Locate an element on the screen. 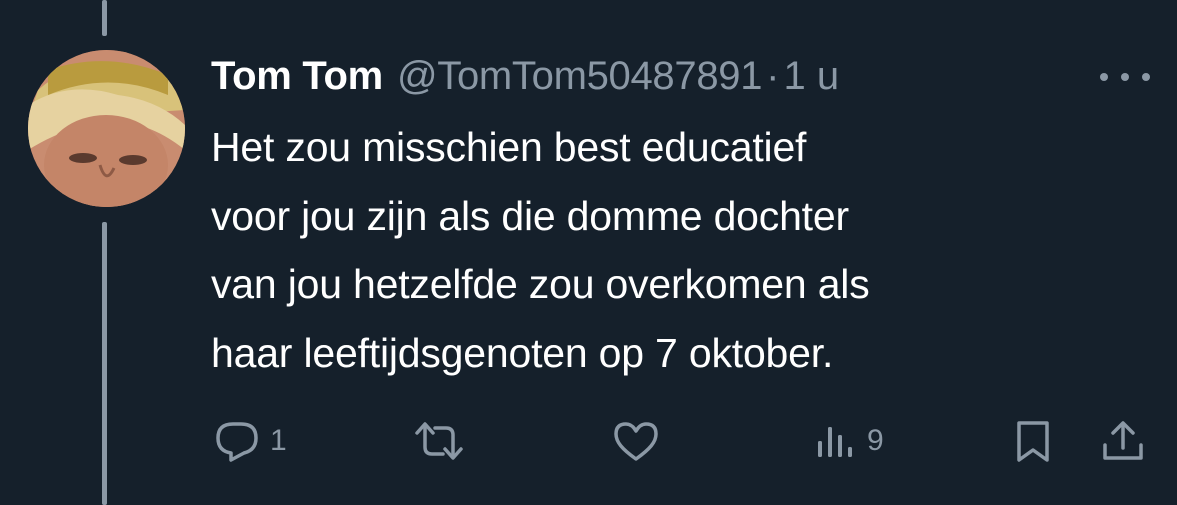 This screenshot has height=505, width=1177. more-options-button is located at coordinates (1125, 77).